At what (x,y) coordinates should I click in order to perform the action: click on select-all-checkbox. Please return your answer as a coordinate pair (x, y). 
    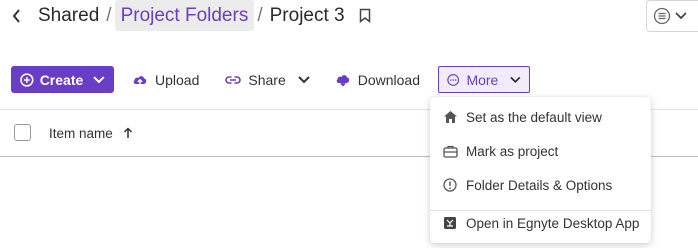
    Looking at the image, I should click on (22, 132).